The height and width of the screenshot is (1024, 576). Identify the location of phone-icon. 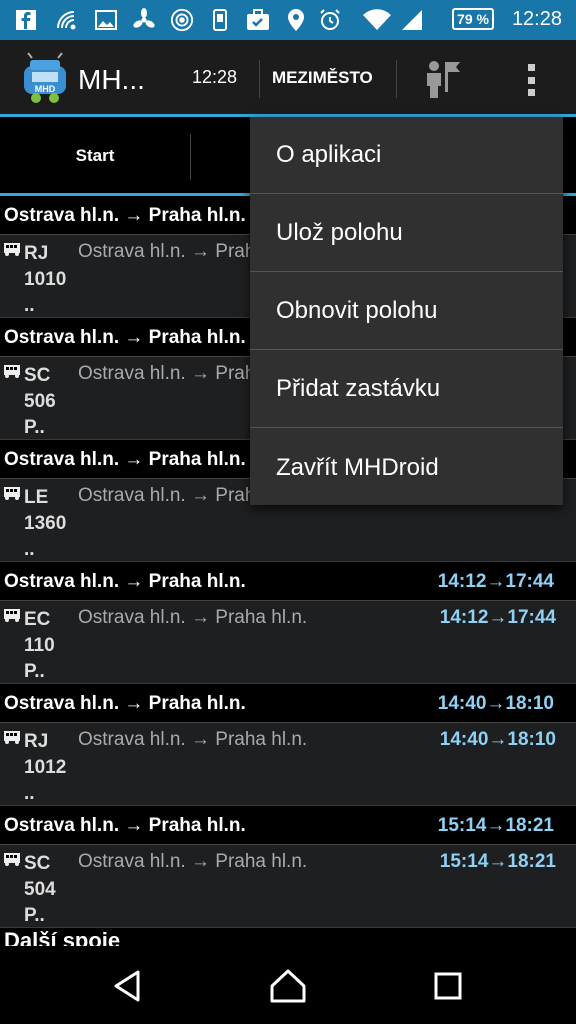
(220, 20).